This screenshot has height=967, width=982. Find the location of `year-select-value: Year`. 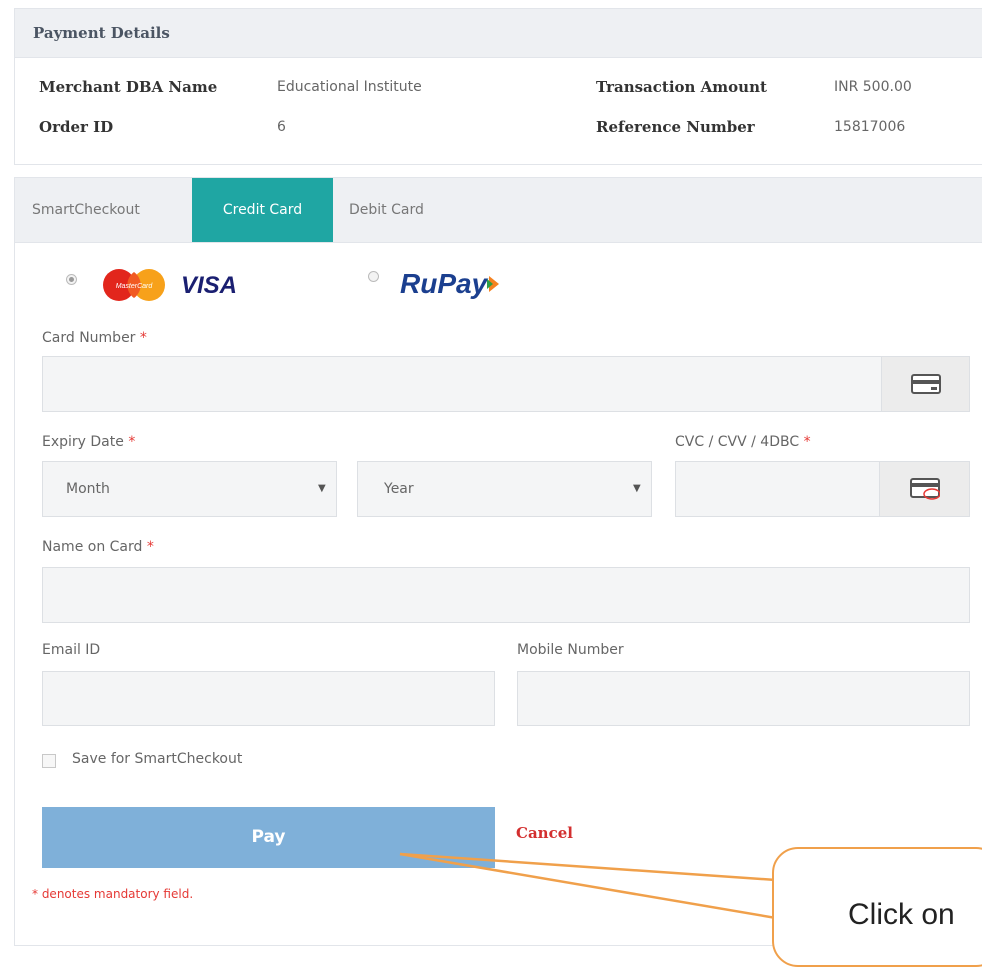

year-select-value: Year is located at coordinates (399, 489).